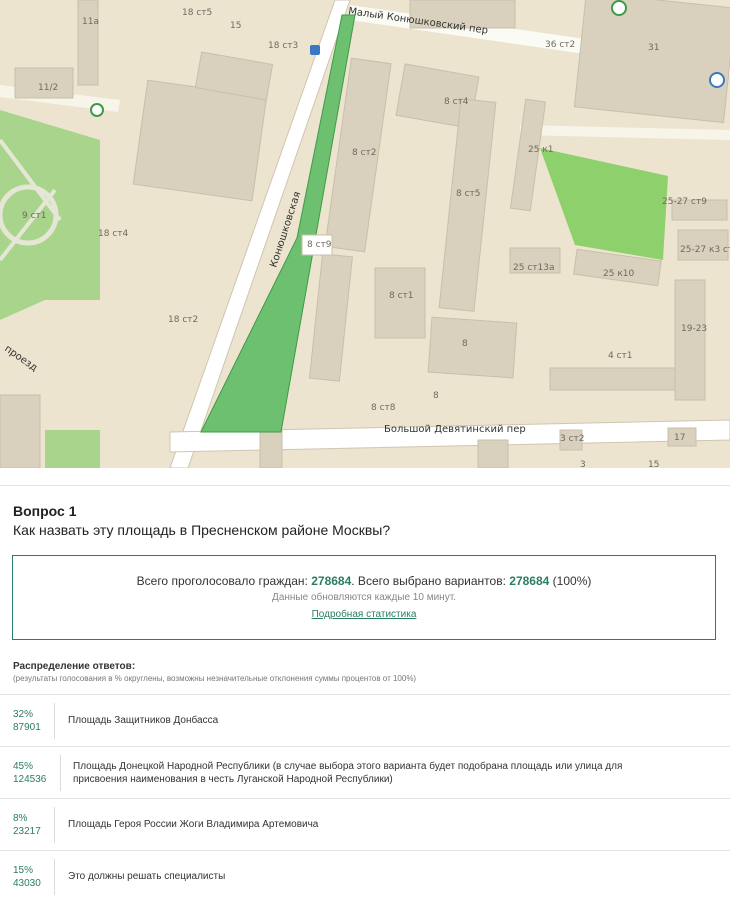 The height and width of the screenshot is (900, 730). I want to click on svg-text: 3, so click(583, 464).